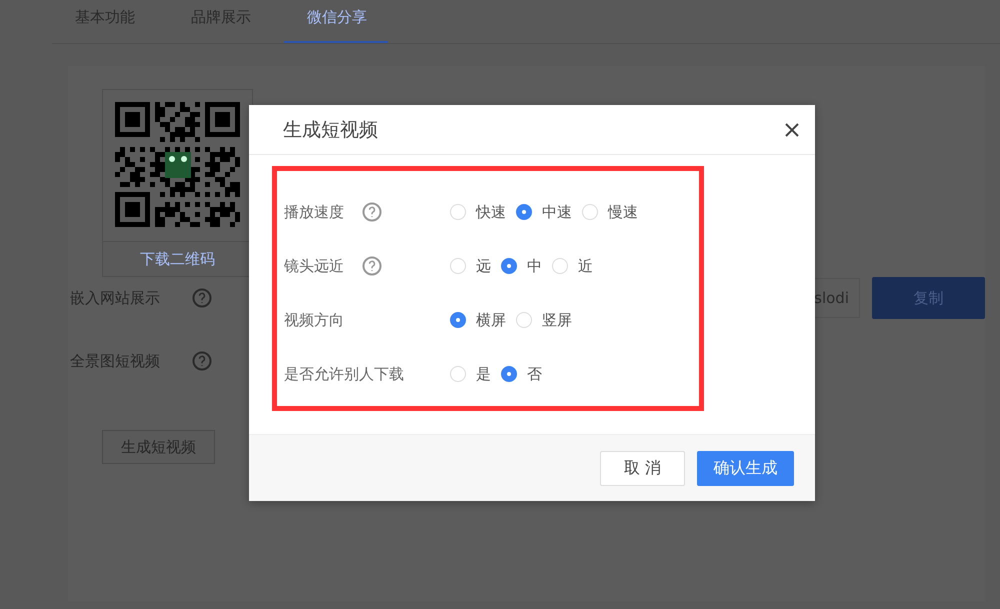 The image size is (1000, 609). Describe the element at coordinates (534, 374) in the screenshot. I see `radio-label: 否` at that location.